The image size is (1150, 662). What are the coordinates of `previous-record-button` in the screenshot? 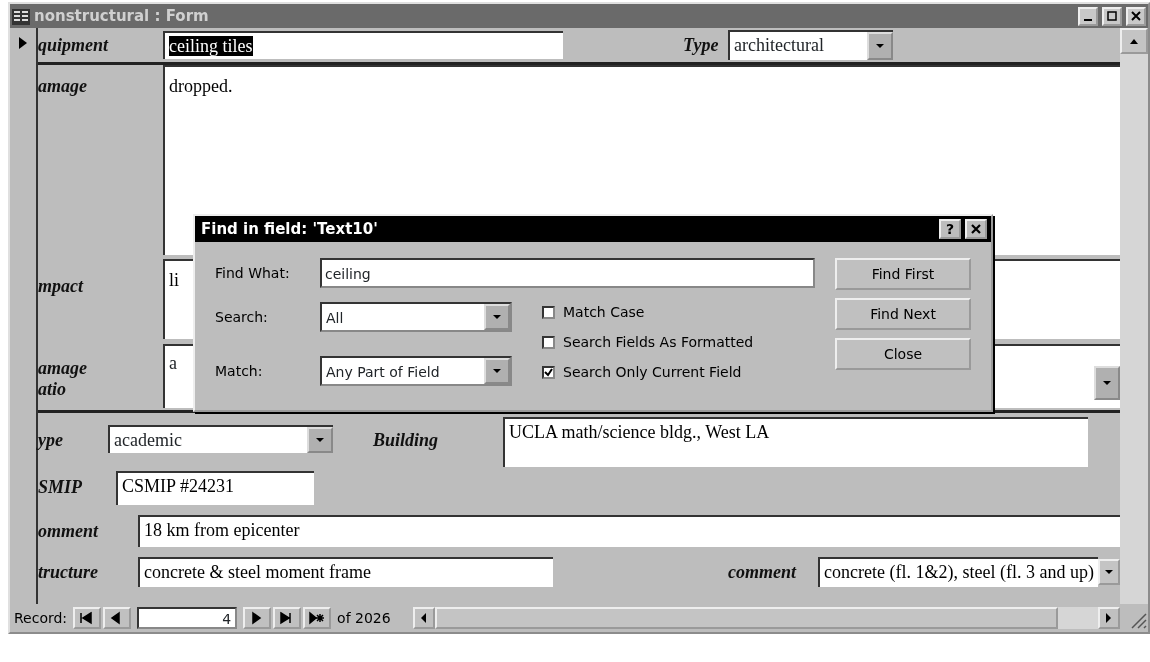 It's located at (117, 618).